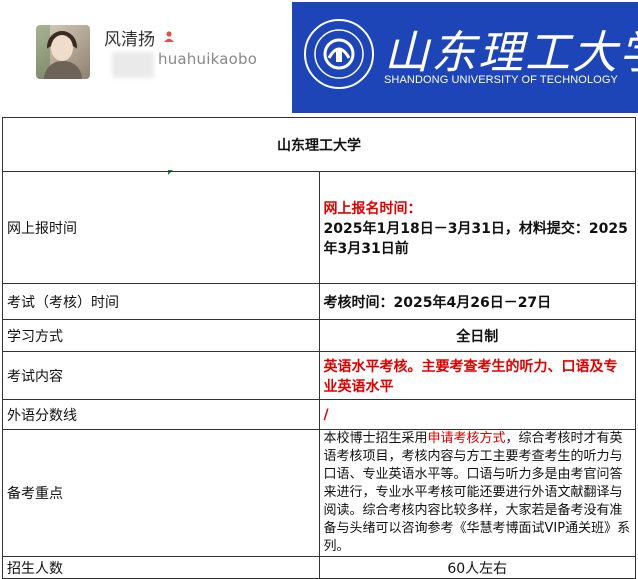 The image size is (638, 579). What do you see at coordinates (511, 52) in the screenshot?
I see `banner-school-name: 山东理工大学` at bounding box center [511, 52].